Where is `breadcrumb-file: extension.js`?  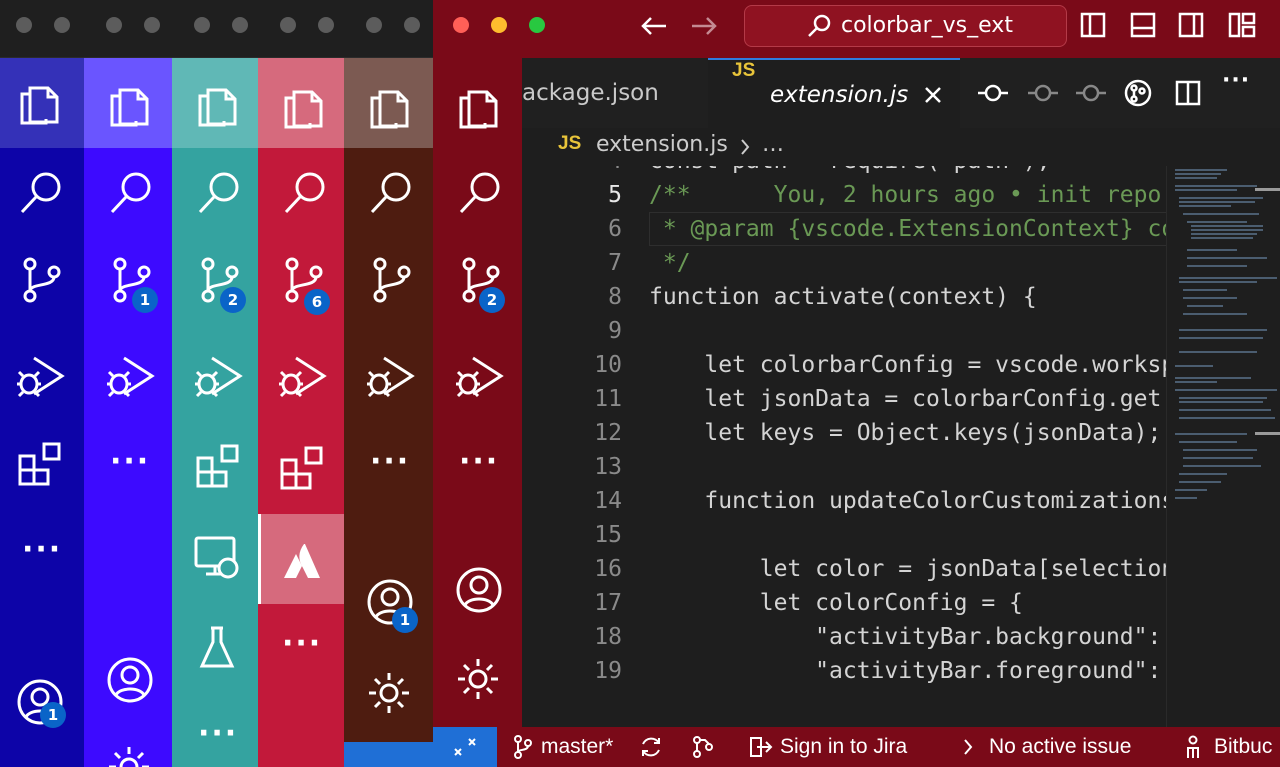
breadcrumb-file: extension.js is located at coordinates (662, 144).